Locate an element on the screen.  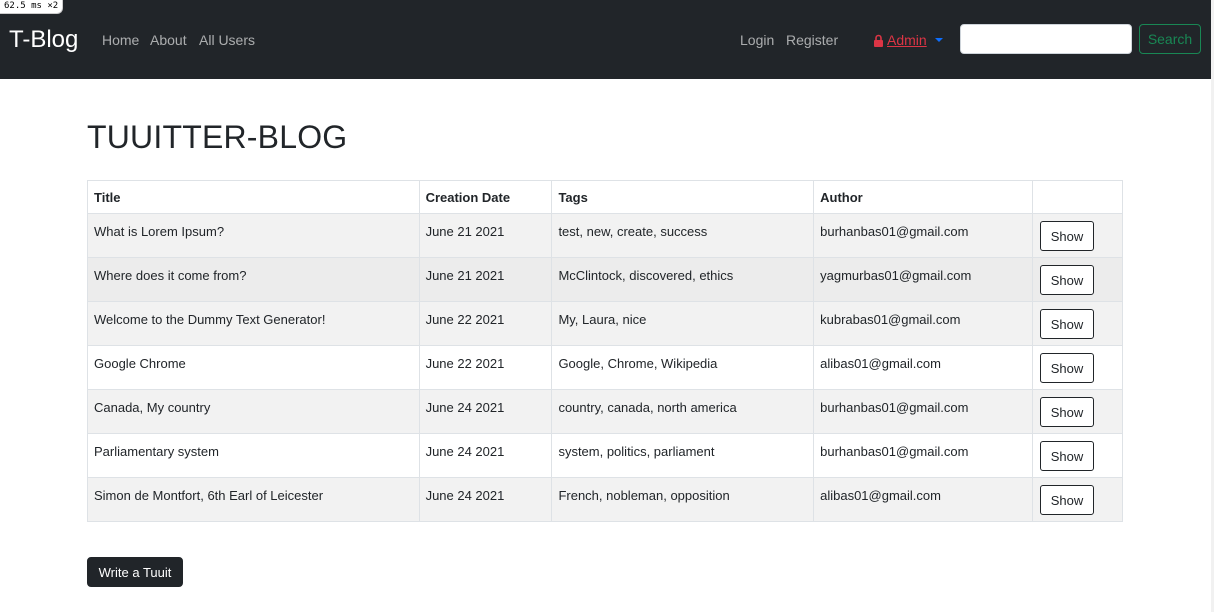
cell-title: Where does it come from? is located at coordinates (253, 279).